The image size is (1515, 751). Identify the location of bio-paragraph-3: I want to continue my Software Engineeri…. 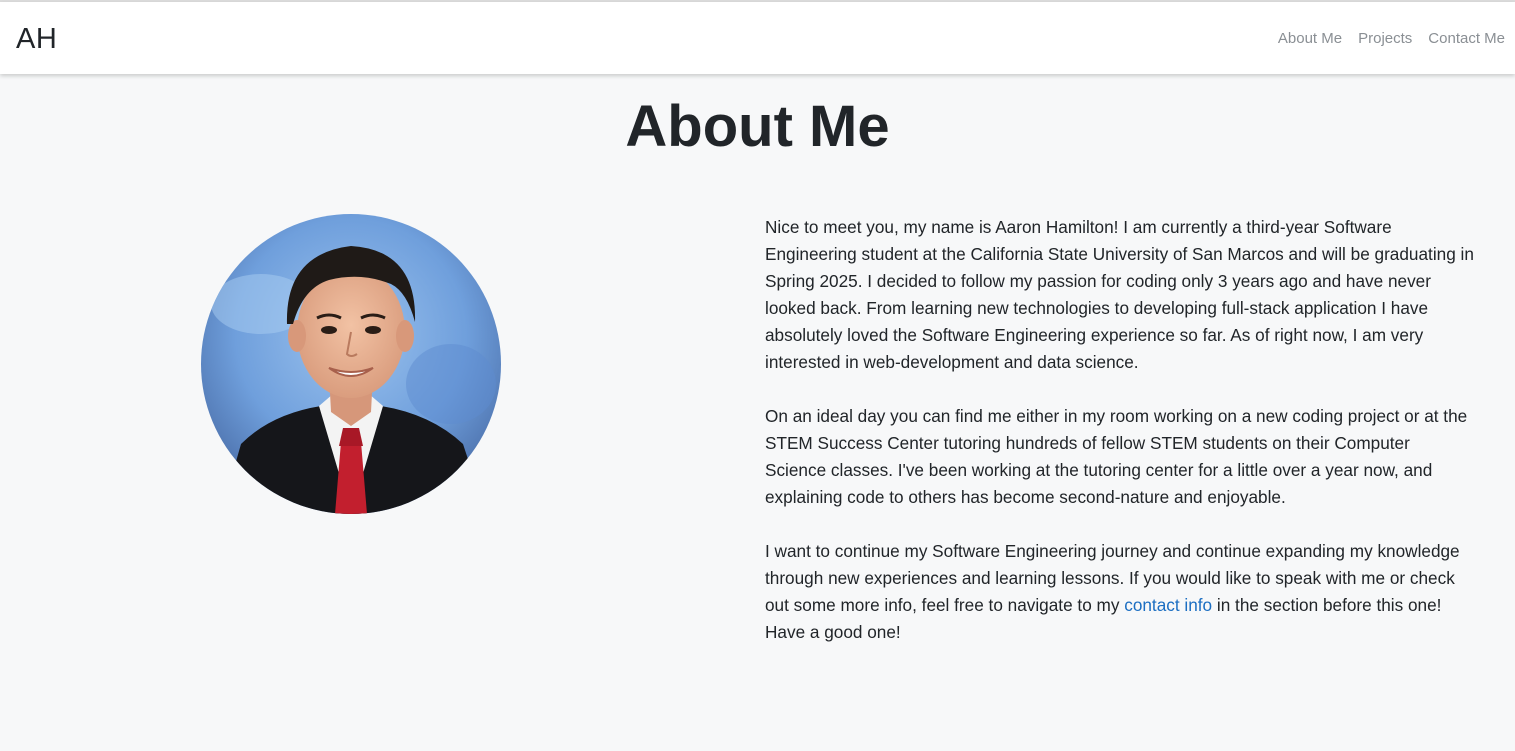
(1120, 592).